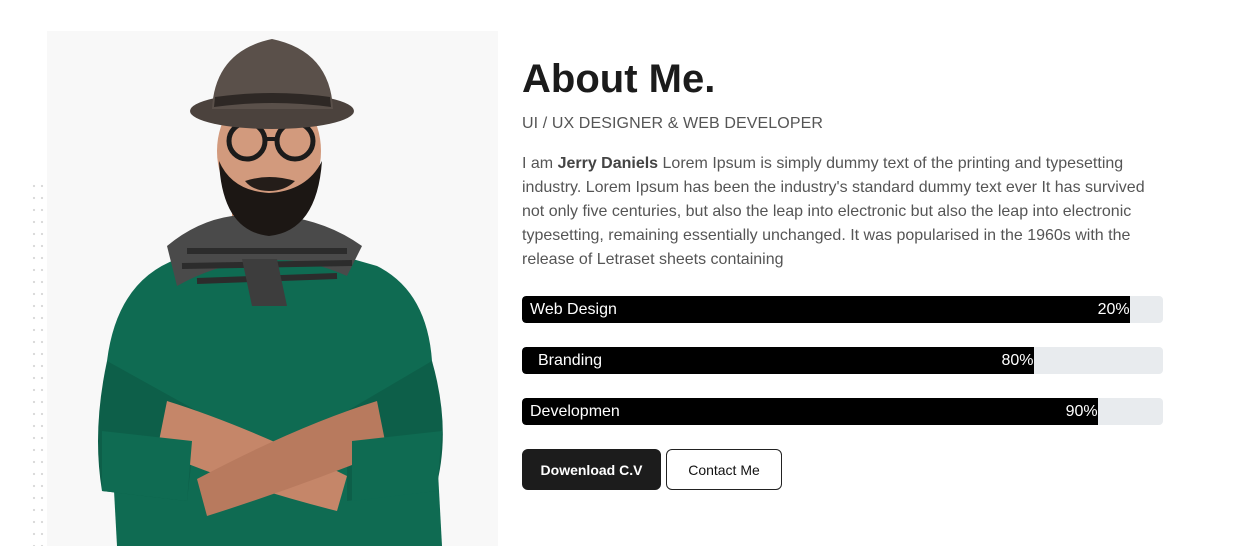 Image resolution: width=1256 pixels, height=546 pixels. What do you see at coordinates (1017, 360) in the screenshot?
I see `skill-percent: 80%` at bounding box center [1017, 360].